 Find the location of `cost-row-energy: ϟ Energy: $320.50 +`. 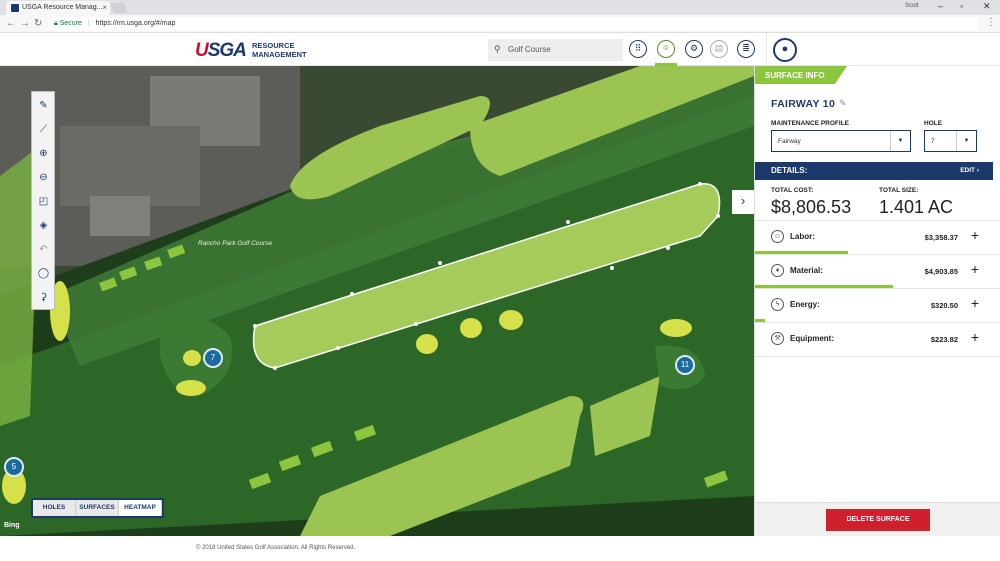

cost-row-energy: ϟ Energy: $320.50 + is located at coordinates (877, 305).